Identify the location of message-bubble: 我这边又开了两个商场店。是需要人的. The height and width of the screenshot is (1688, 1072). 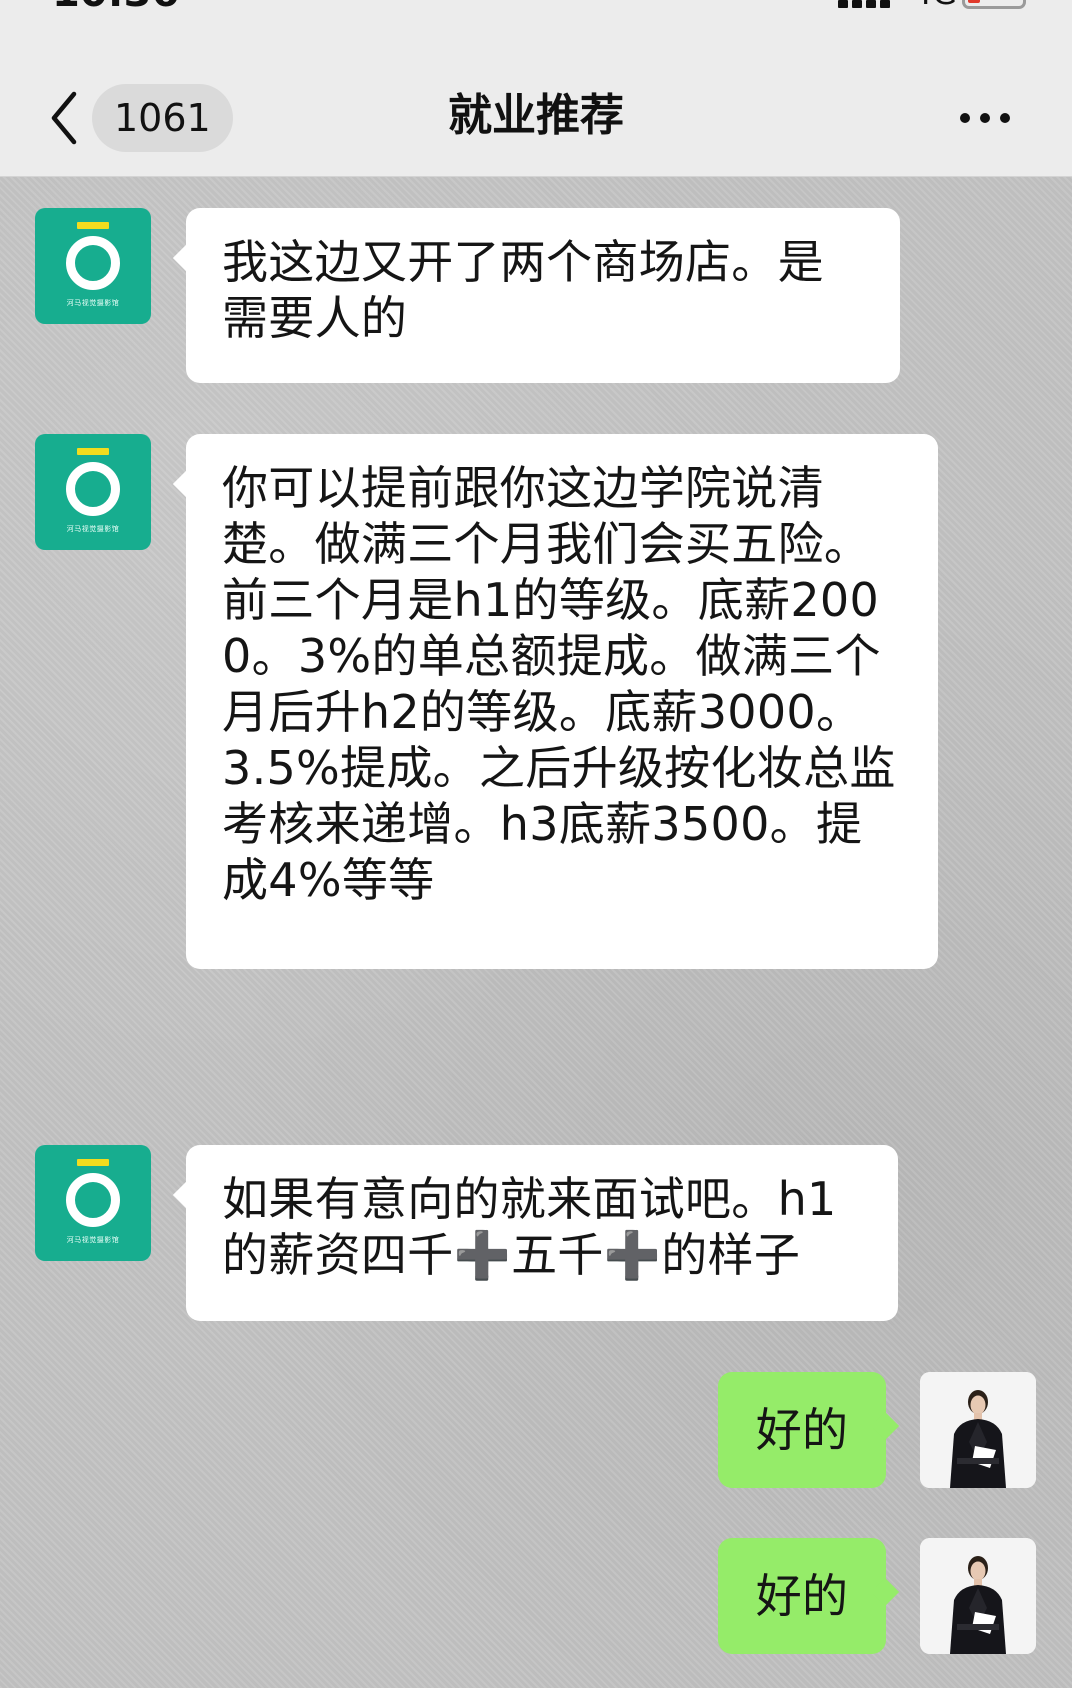
(536, 295).